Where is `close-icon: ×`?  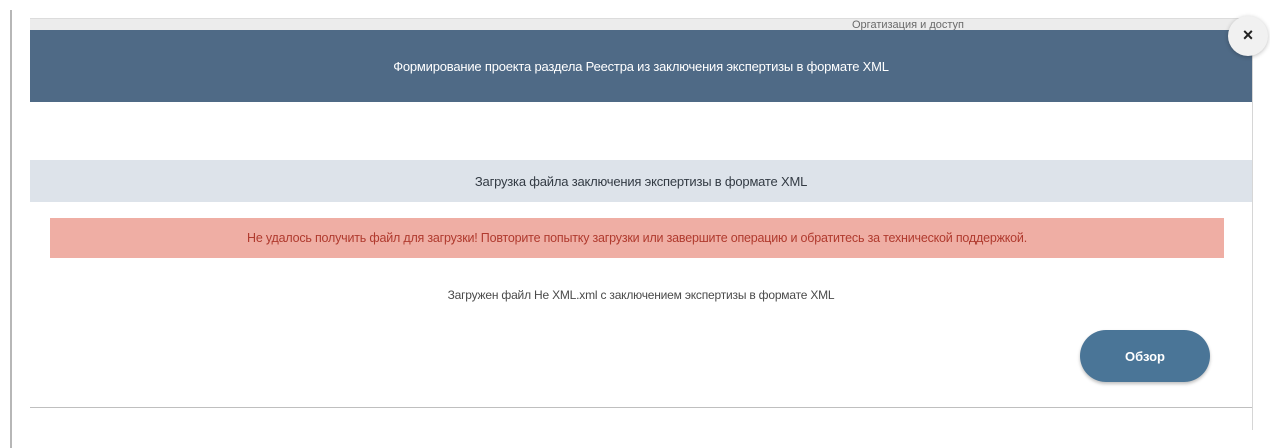
close-icon: × is located at coordinates (1248, 35).